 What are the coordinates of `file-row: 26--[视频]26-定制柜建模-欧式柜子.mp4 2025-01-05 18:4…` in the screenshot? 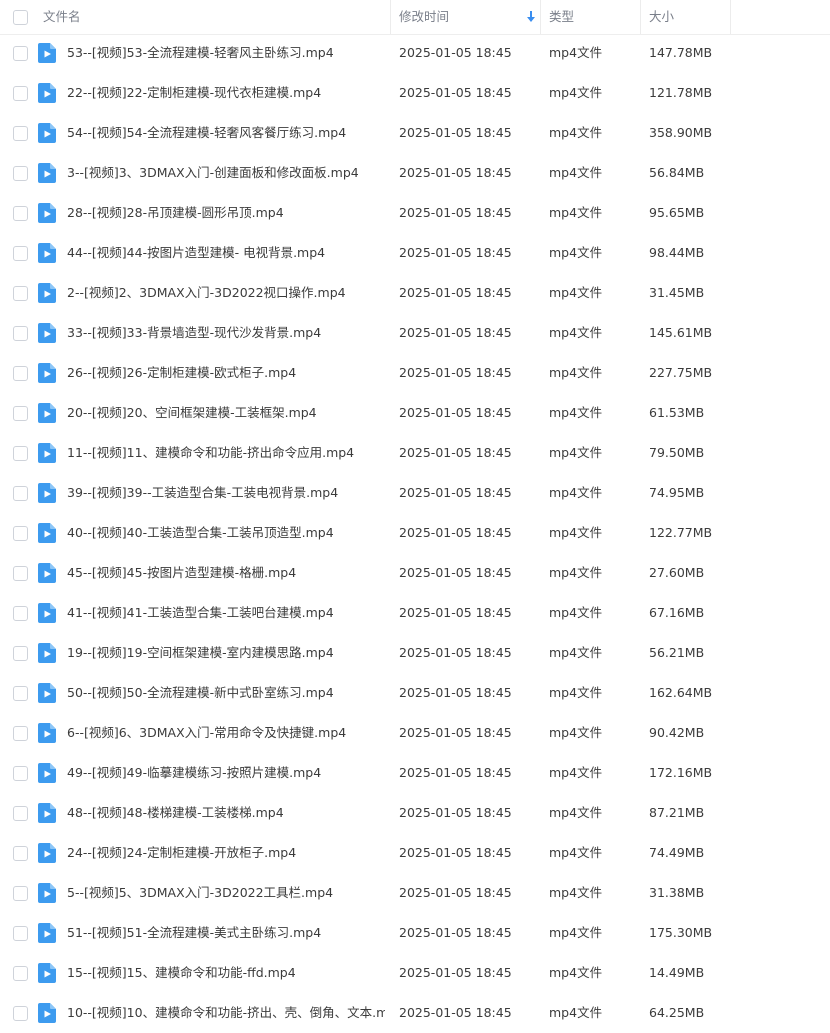 It's located at (415, 373).